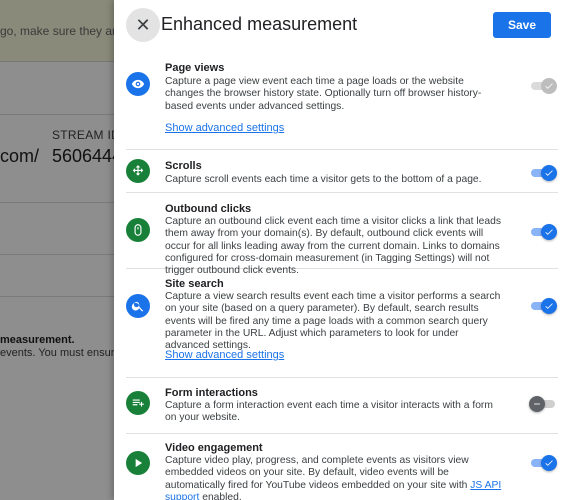 The image size is (570, 500). I want to click on setting-name: Page views, so click(195, 68).